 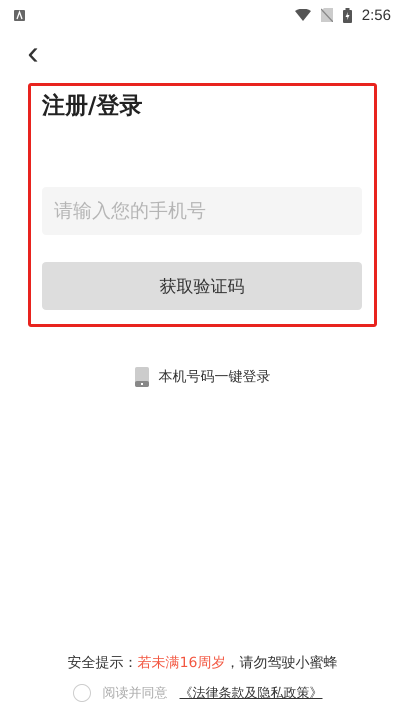 What do you see at coordinates (326, 15) in the screenshot?
I see `no-sim-icon` at bounding box center [326, 15].